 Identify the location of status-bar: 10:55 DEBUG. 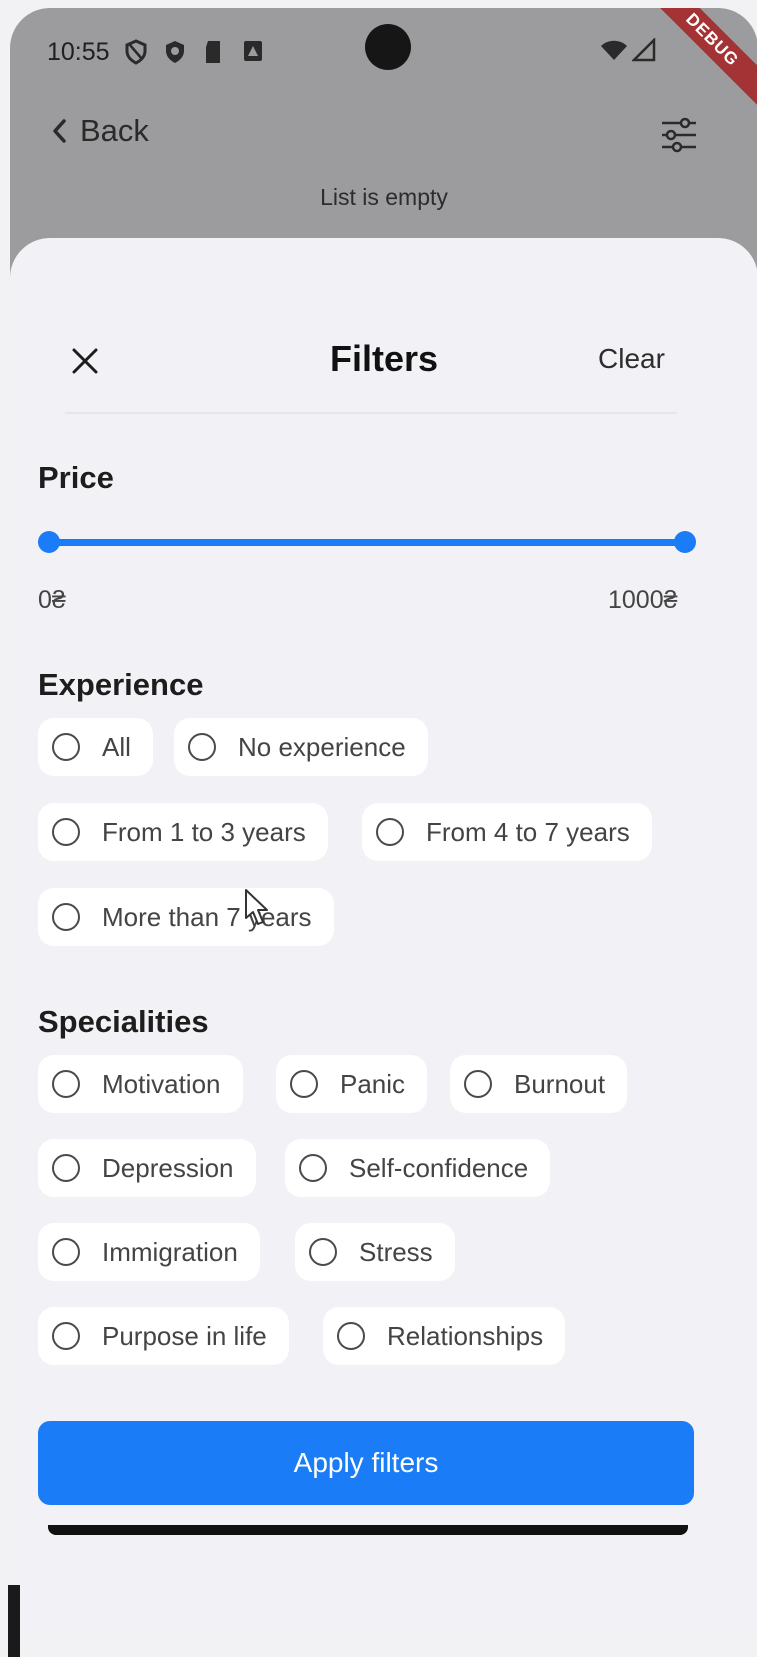
(383, 57).